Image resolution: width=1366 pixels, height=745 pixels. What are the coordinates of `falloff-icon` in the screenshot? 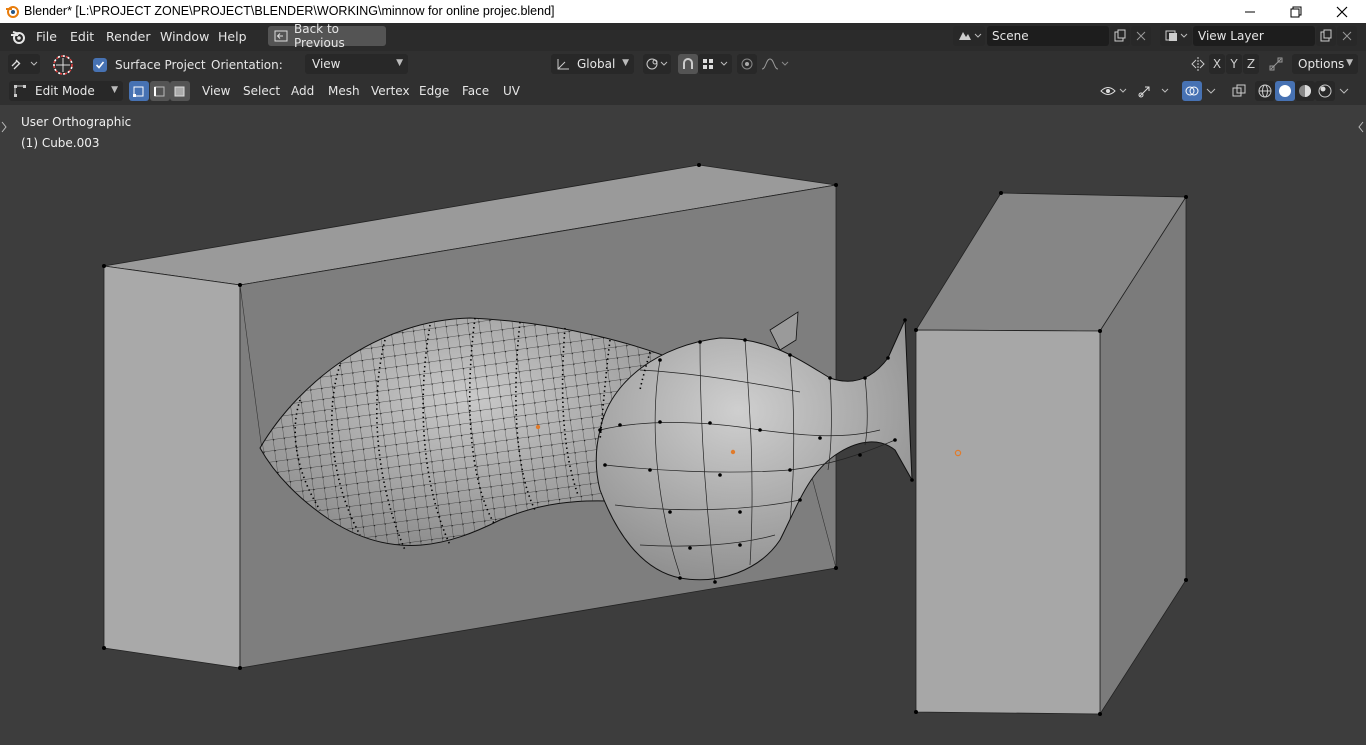 It's located at (775, 64).